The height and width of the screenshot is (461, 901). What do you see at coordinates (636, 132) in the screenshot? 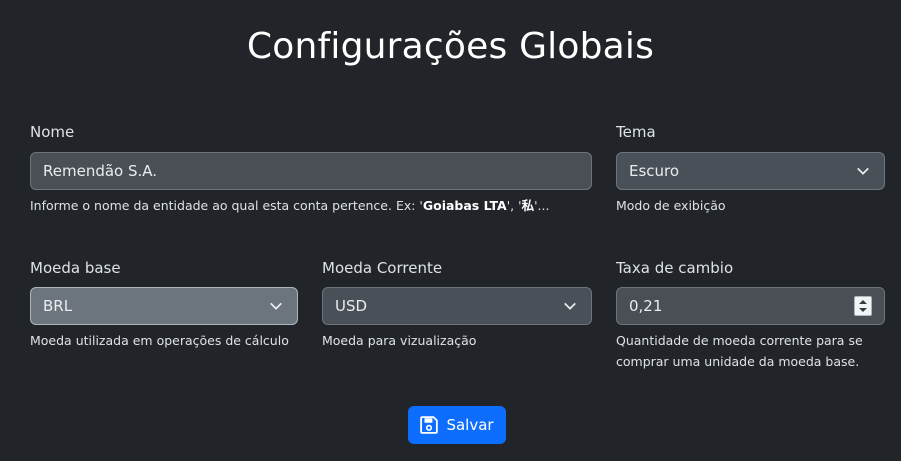
I see `tema-label: Tema` at bounding box center [636, 132].